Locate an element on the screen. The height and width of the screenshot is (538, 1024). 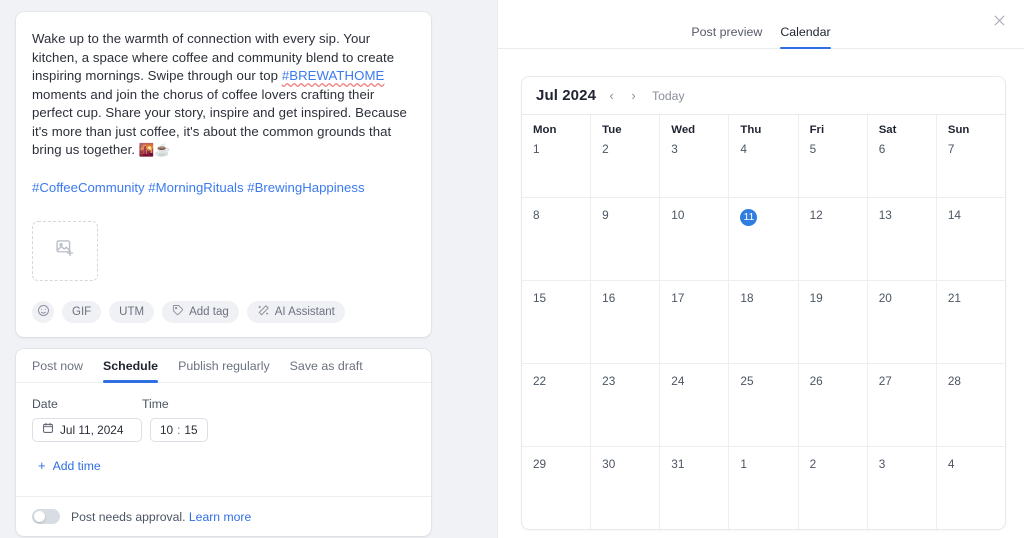
image-add-icon is located at coordinates (65, 250).